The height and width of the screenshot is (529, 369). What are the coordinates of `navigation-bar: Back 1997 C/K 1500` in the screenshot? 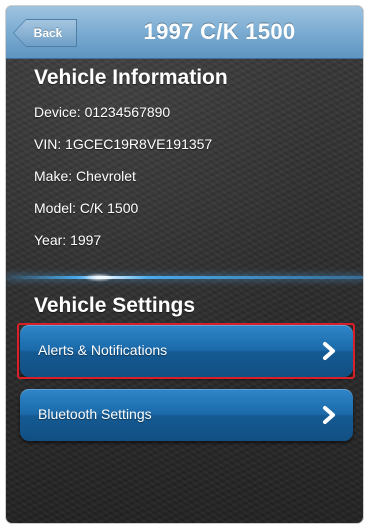 It's located at (184, 32).